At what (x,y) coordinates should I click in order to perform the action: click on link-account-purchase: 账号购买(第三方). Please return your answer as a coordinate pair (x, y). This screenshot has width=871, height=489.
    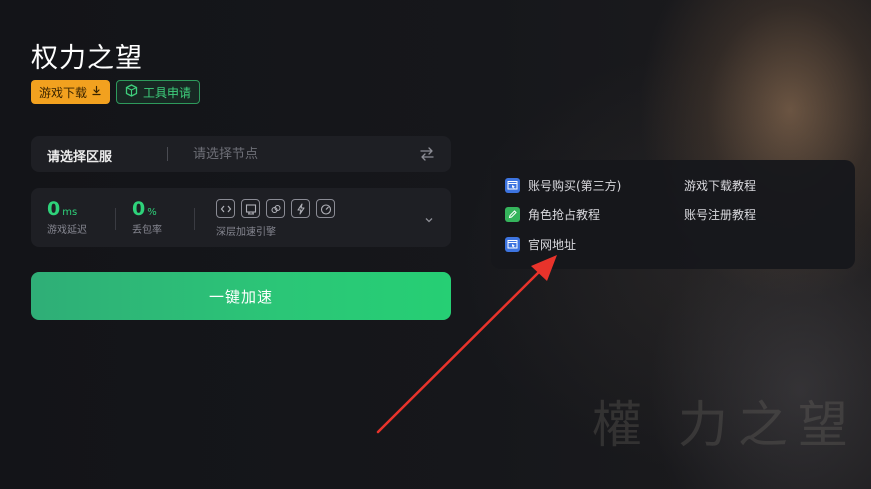
    Looking at the image, I should click on (563, 185).